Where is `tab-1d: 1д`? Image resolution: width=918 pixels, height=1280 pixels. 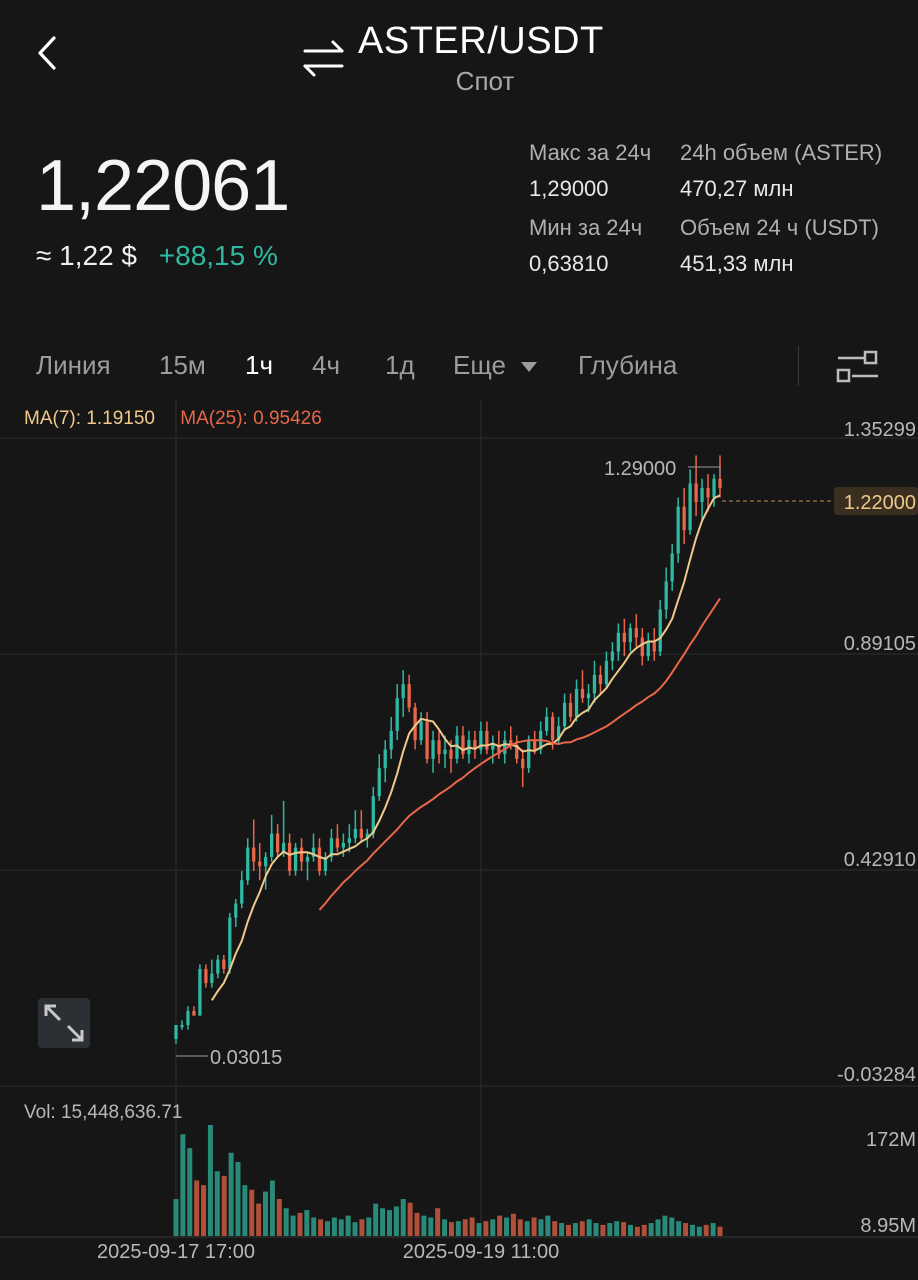 tab-1d: 1д is located at coordinates (400, 365).